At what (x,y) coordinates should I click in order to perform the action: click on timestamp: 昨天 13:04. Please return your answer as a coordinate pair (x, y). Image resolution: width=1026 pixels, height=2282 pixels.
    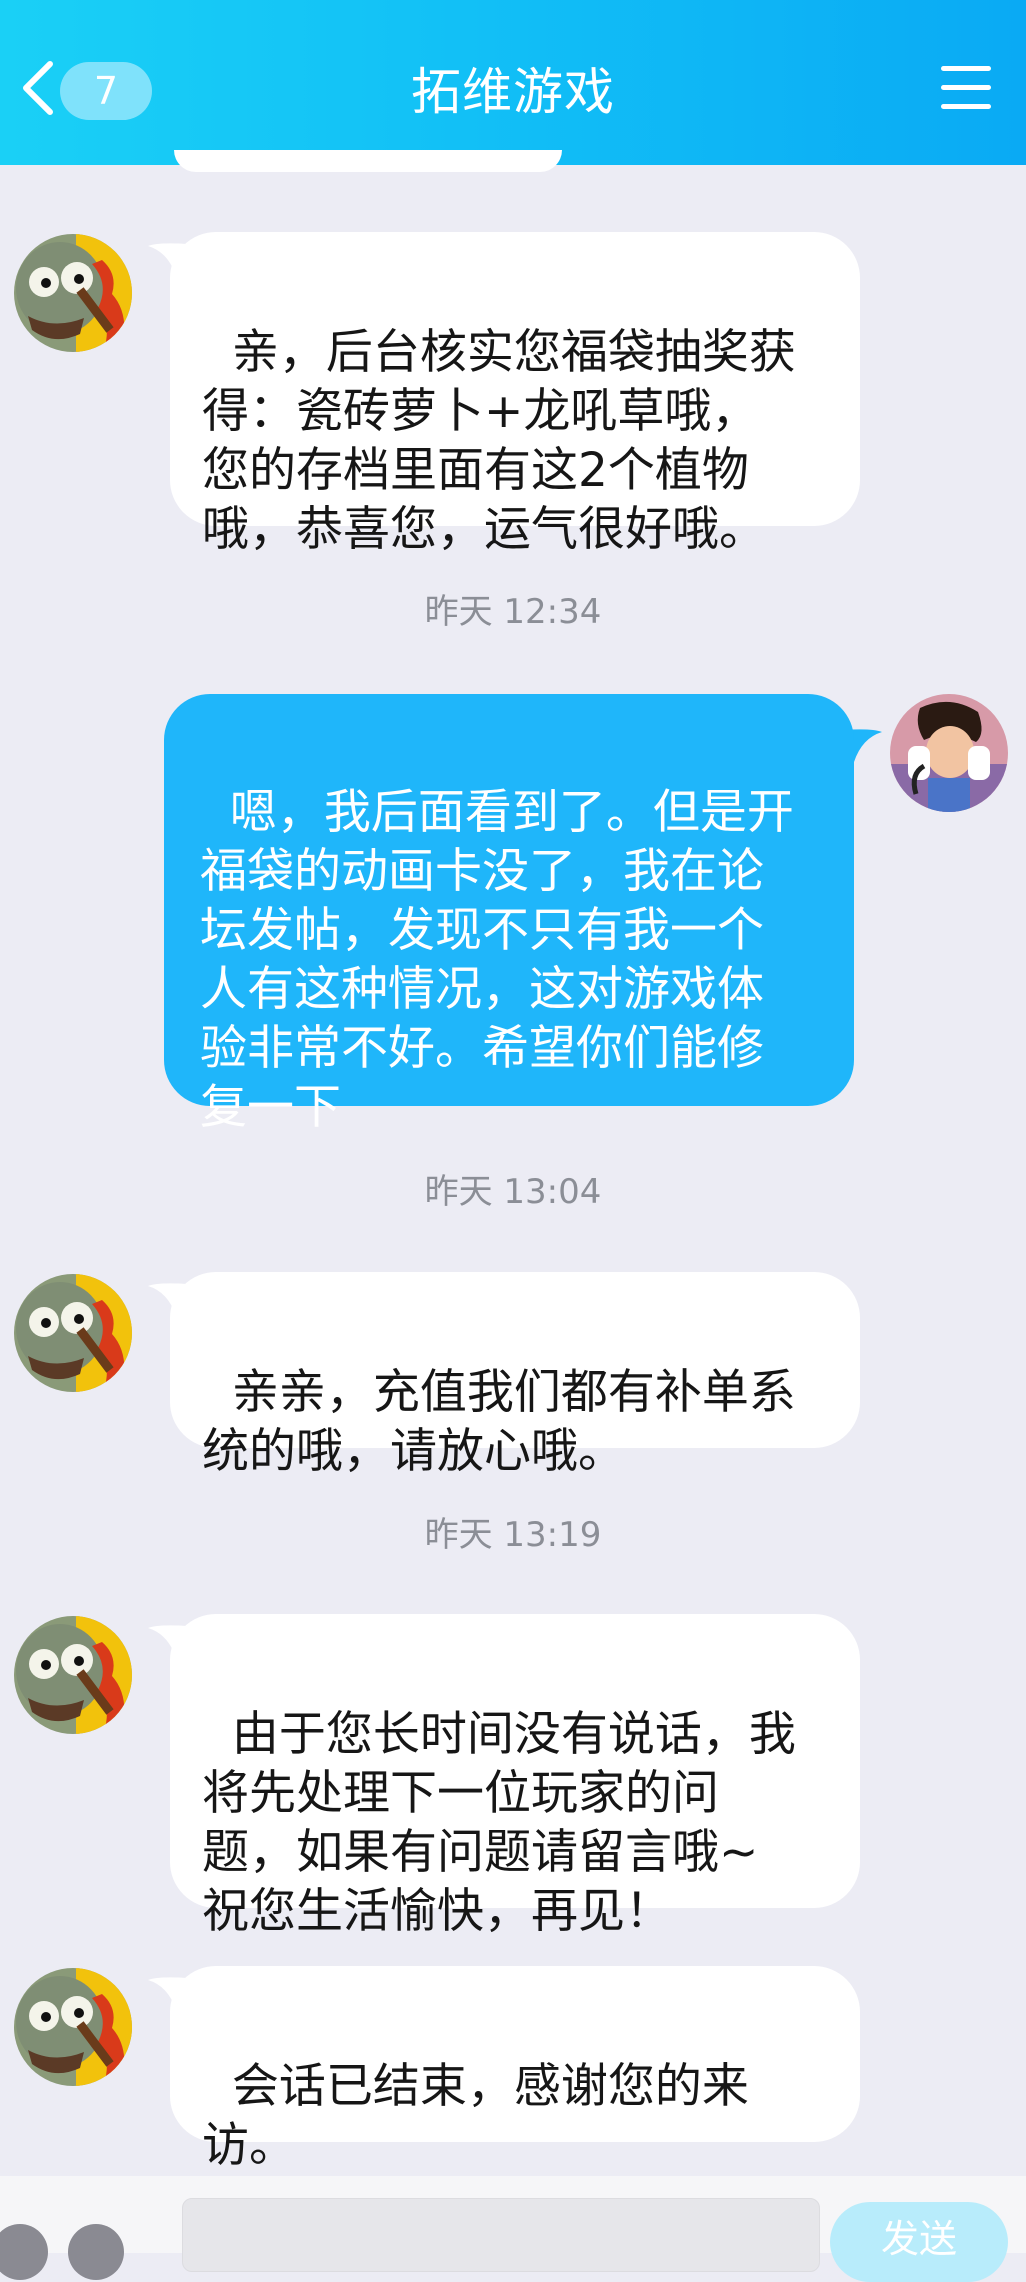
    Looking at the image, I should click on (513, 1192).